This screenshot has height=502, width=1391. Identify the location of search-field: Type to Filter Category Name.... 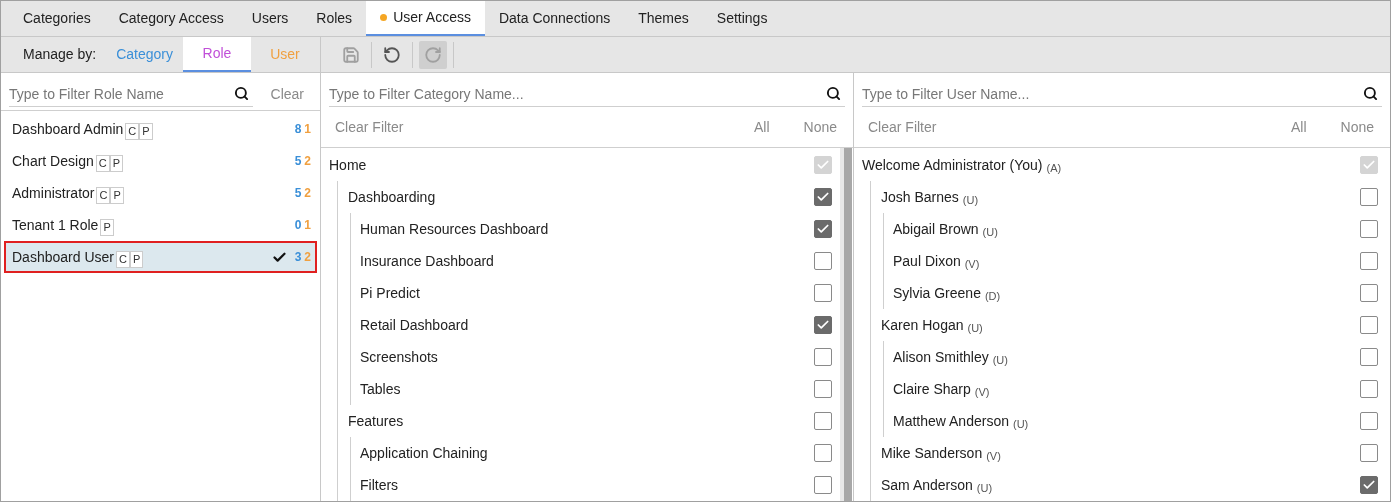
(577, 93).